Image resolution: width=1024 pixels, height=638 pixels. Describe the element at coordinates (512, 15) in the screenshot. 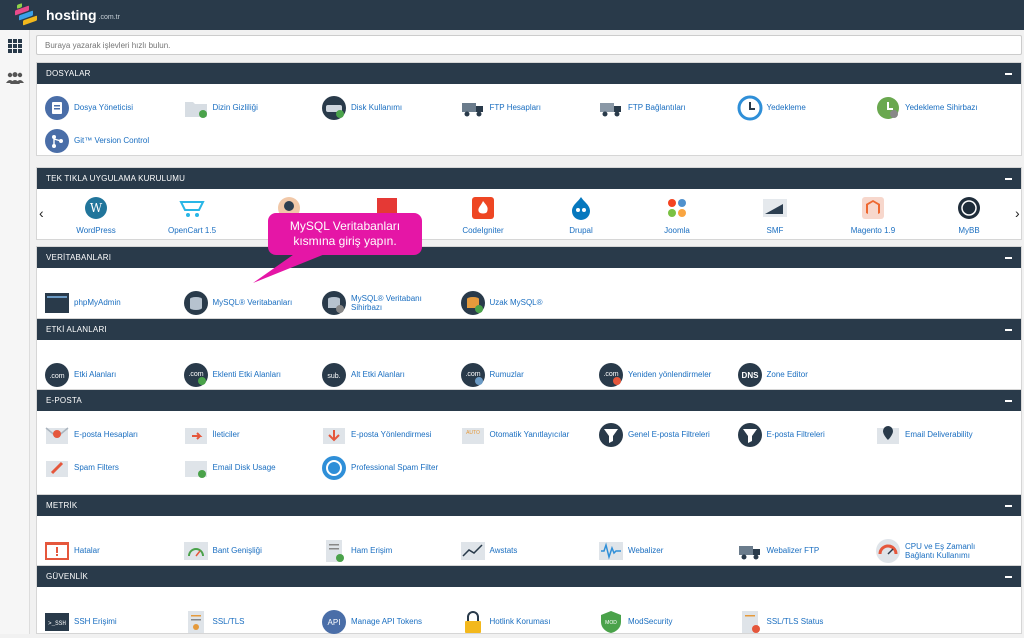

I see `top-bar: hosting .com.tr` at that location.